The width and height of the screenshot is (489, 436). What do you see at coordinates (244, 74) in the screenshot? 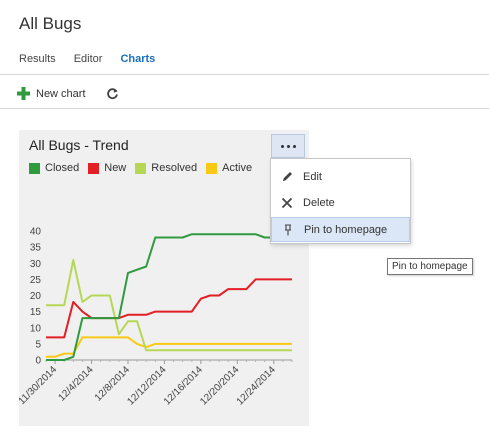
I see `tab-divider` at bounding box center [244, 74].